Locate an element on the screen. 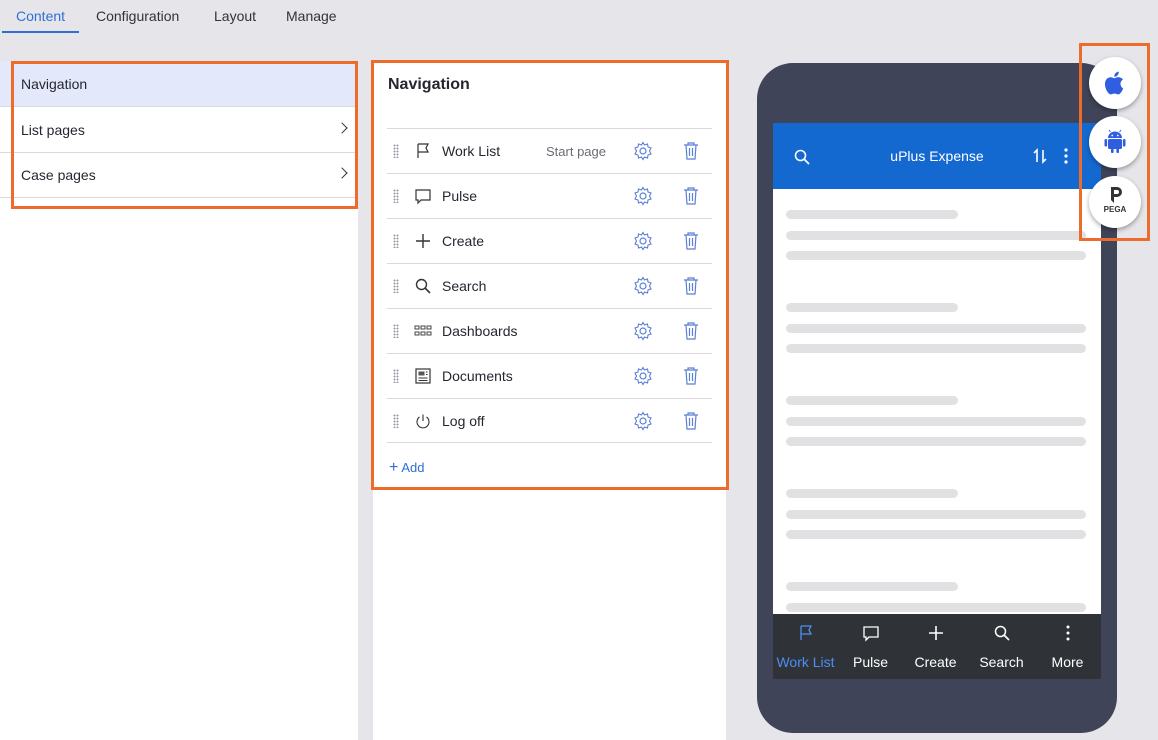 The height and width of the screenshot is (740, 1158). section-navigation: Navigation is located at coordinates (179, 84).